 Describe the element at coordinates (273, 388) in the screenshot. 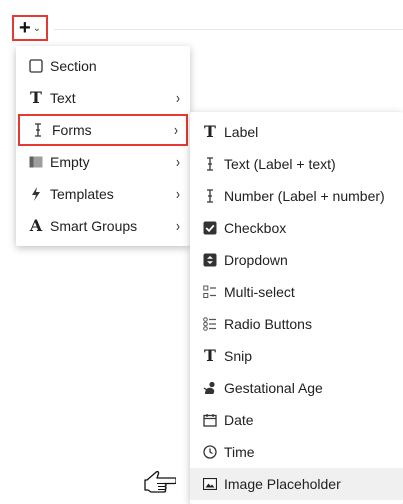

I see `submenu-item-text: Gestational Age` at that location.